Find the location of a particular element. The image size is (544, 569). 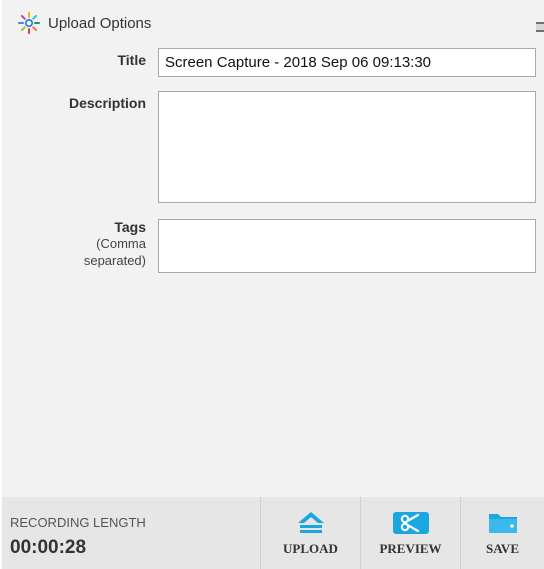

tags-label: Tags (Comma separated) is located at coordinates (114, 243).